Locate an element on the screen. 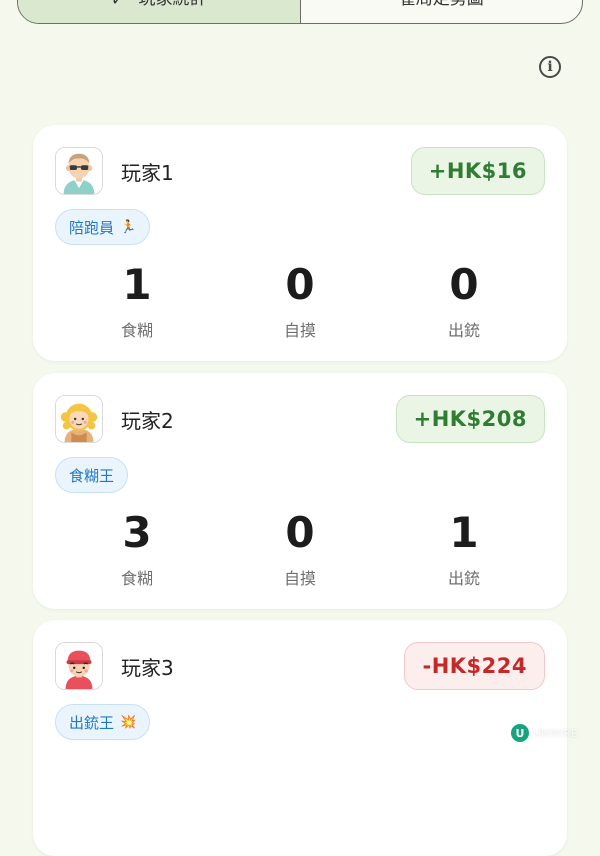  tab-bar: ✓ 玩家統計 雀局走勢圖 is located at coordinates (300, 12).